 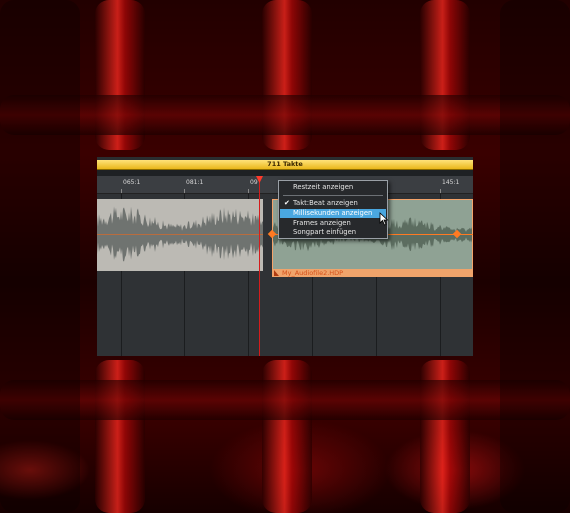 I want to click on range-bar: 711 Takte, so click(x=285, y=165).